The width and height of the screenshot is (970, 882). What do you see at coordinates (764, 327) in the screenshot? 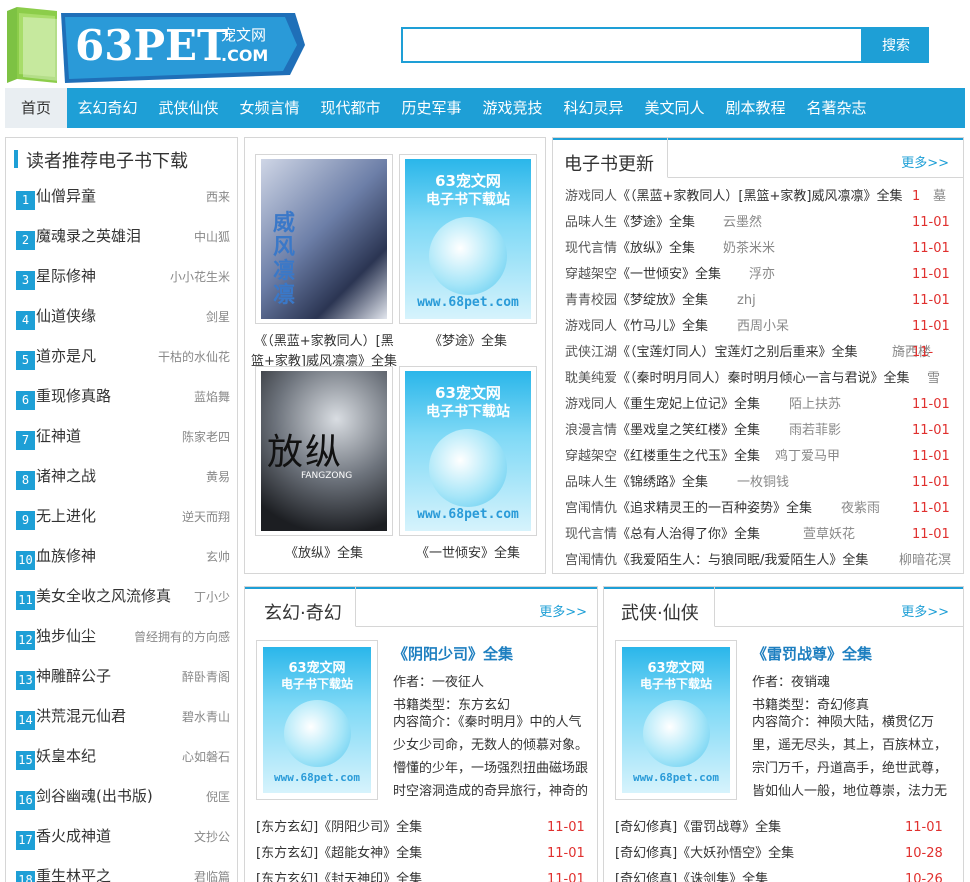
I see `update-row: 游戏同人《竹马儿》全集 西周小呆 11-01` at bounding box center [764, 327].